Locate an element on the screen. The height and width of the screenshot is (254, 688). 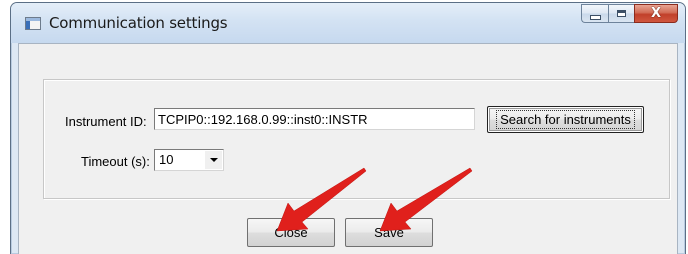
close-button: Close is located at coordinates (291, 232).